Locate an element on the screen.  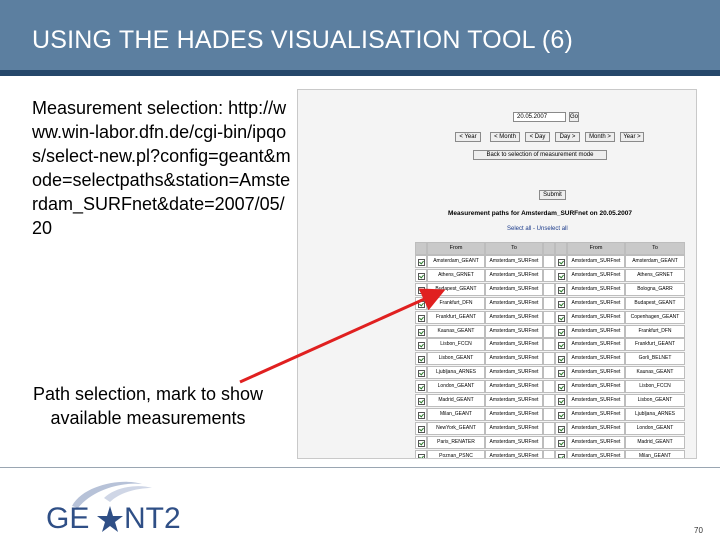
go-button: Go is located at coordinates (574, 117).